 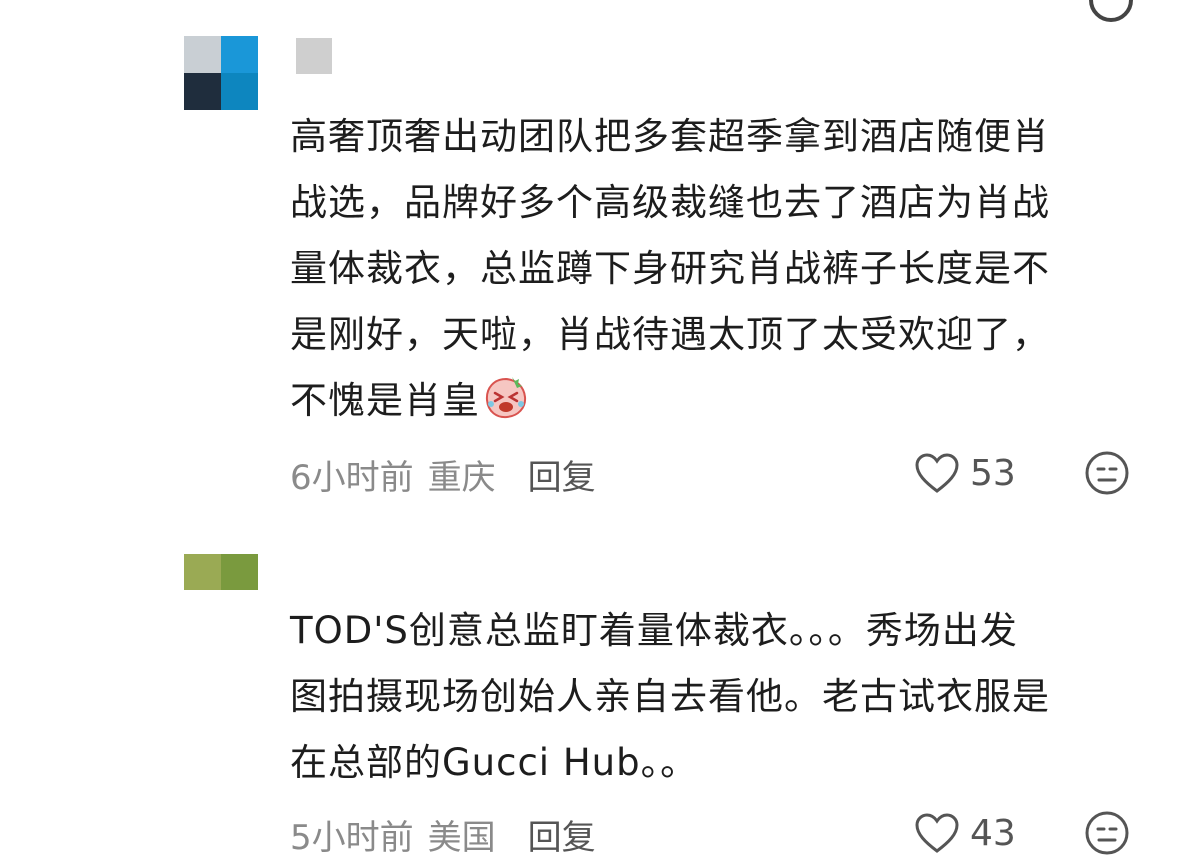 What do you see at coordinates (670, 696) in the screenshot?
I see `comment-line: 图拍摄现场创始人亲自去看他。老古试衣服是` at bounding box center [670, 696].